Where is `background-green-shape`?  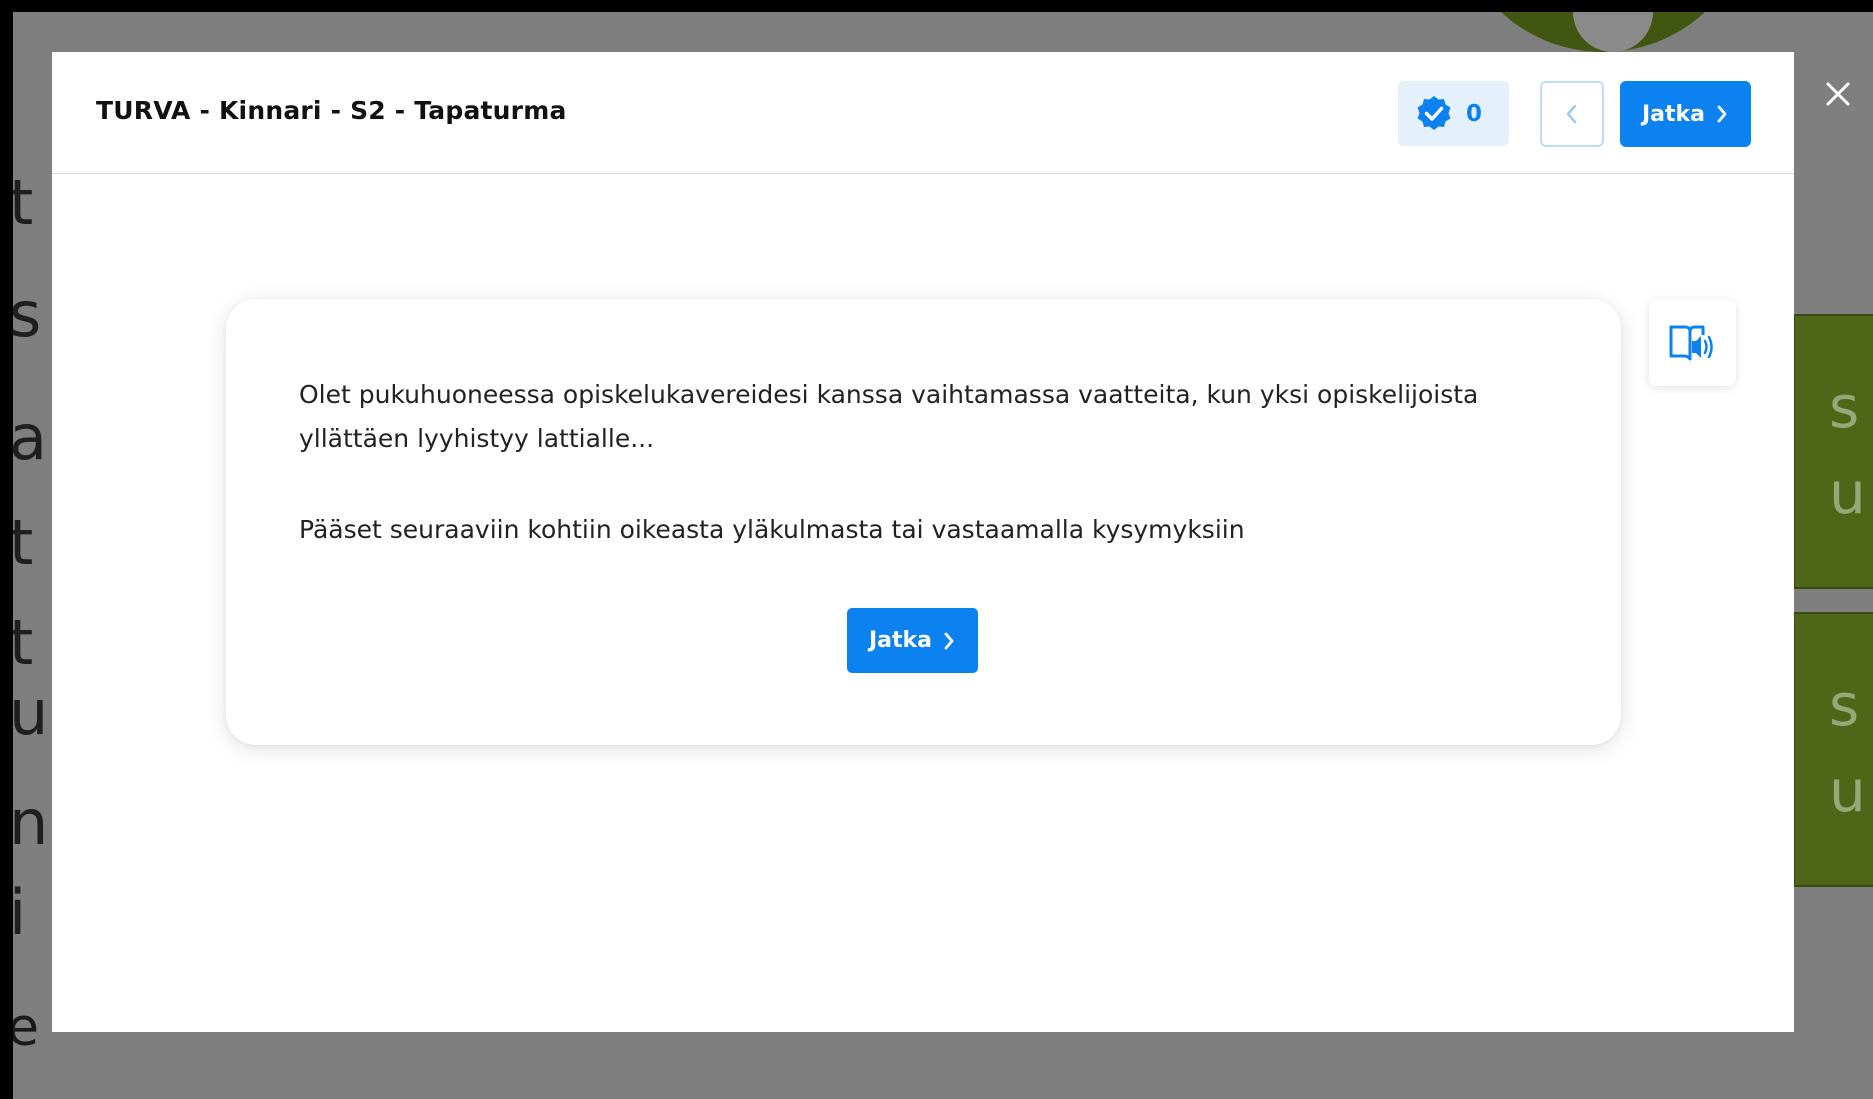
background-green-shape is located at coordinates (1603, 32).